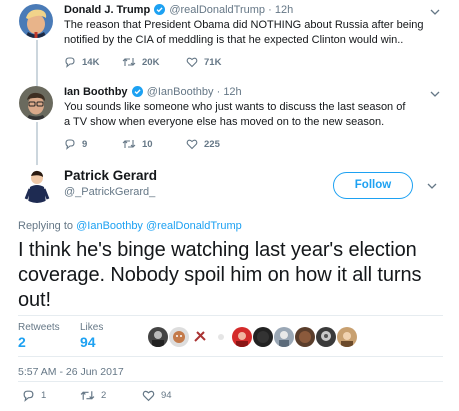 Image resolution: width=459 pixels, height=411 pixels. Describe the element at coordinates (147, 144) in the screenshot. I see `retweet-count: 10` at that location.